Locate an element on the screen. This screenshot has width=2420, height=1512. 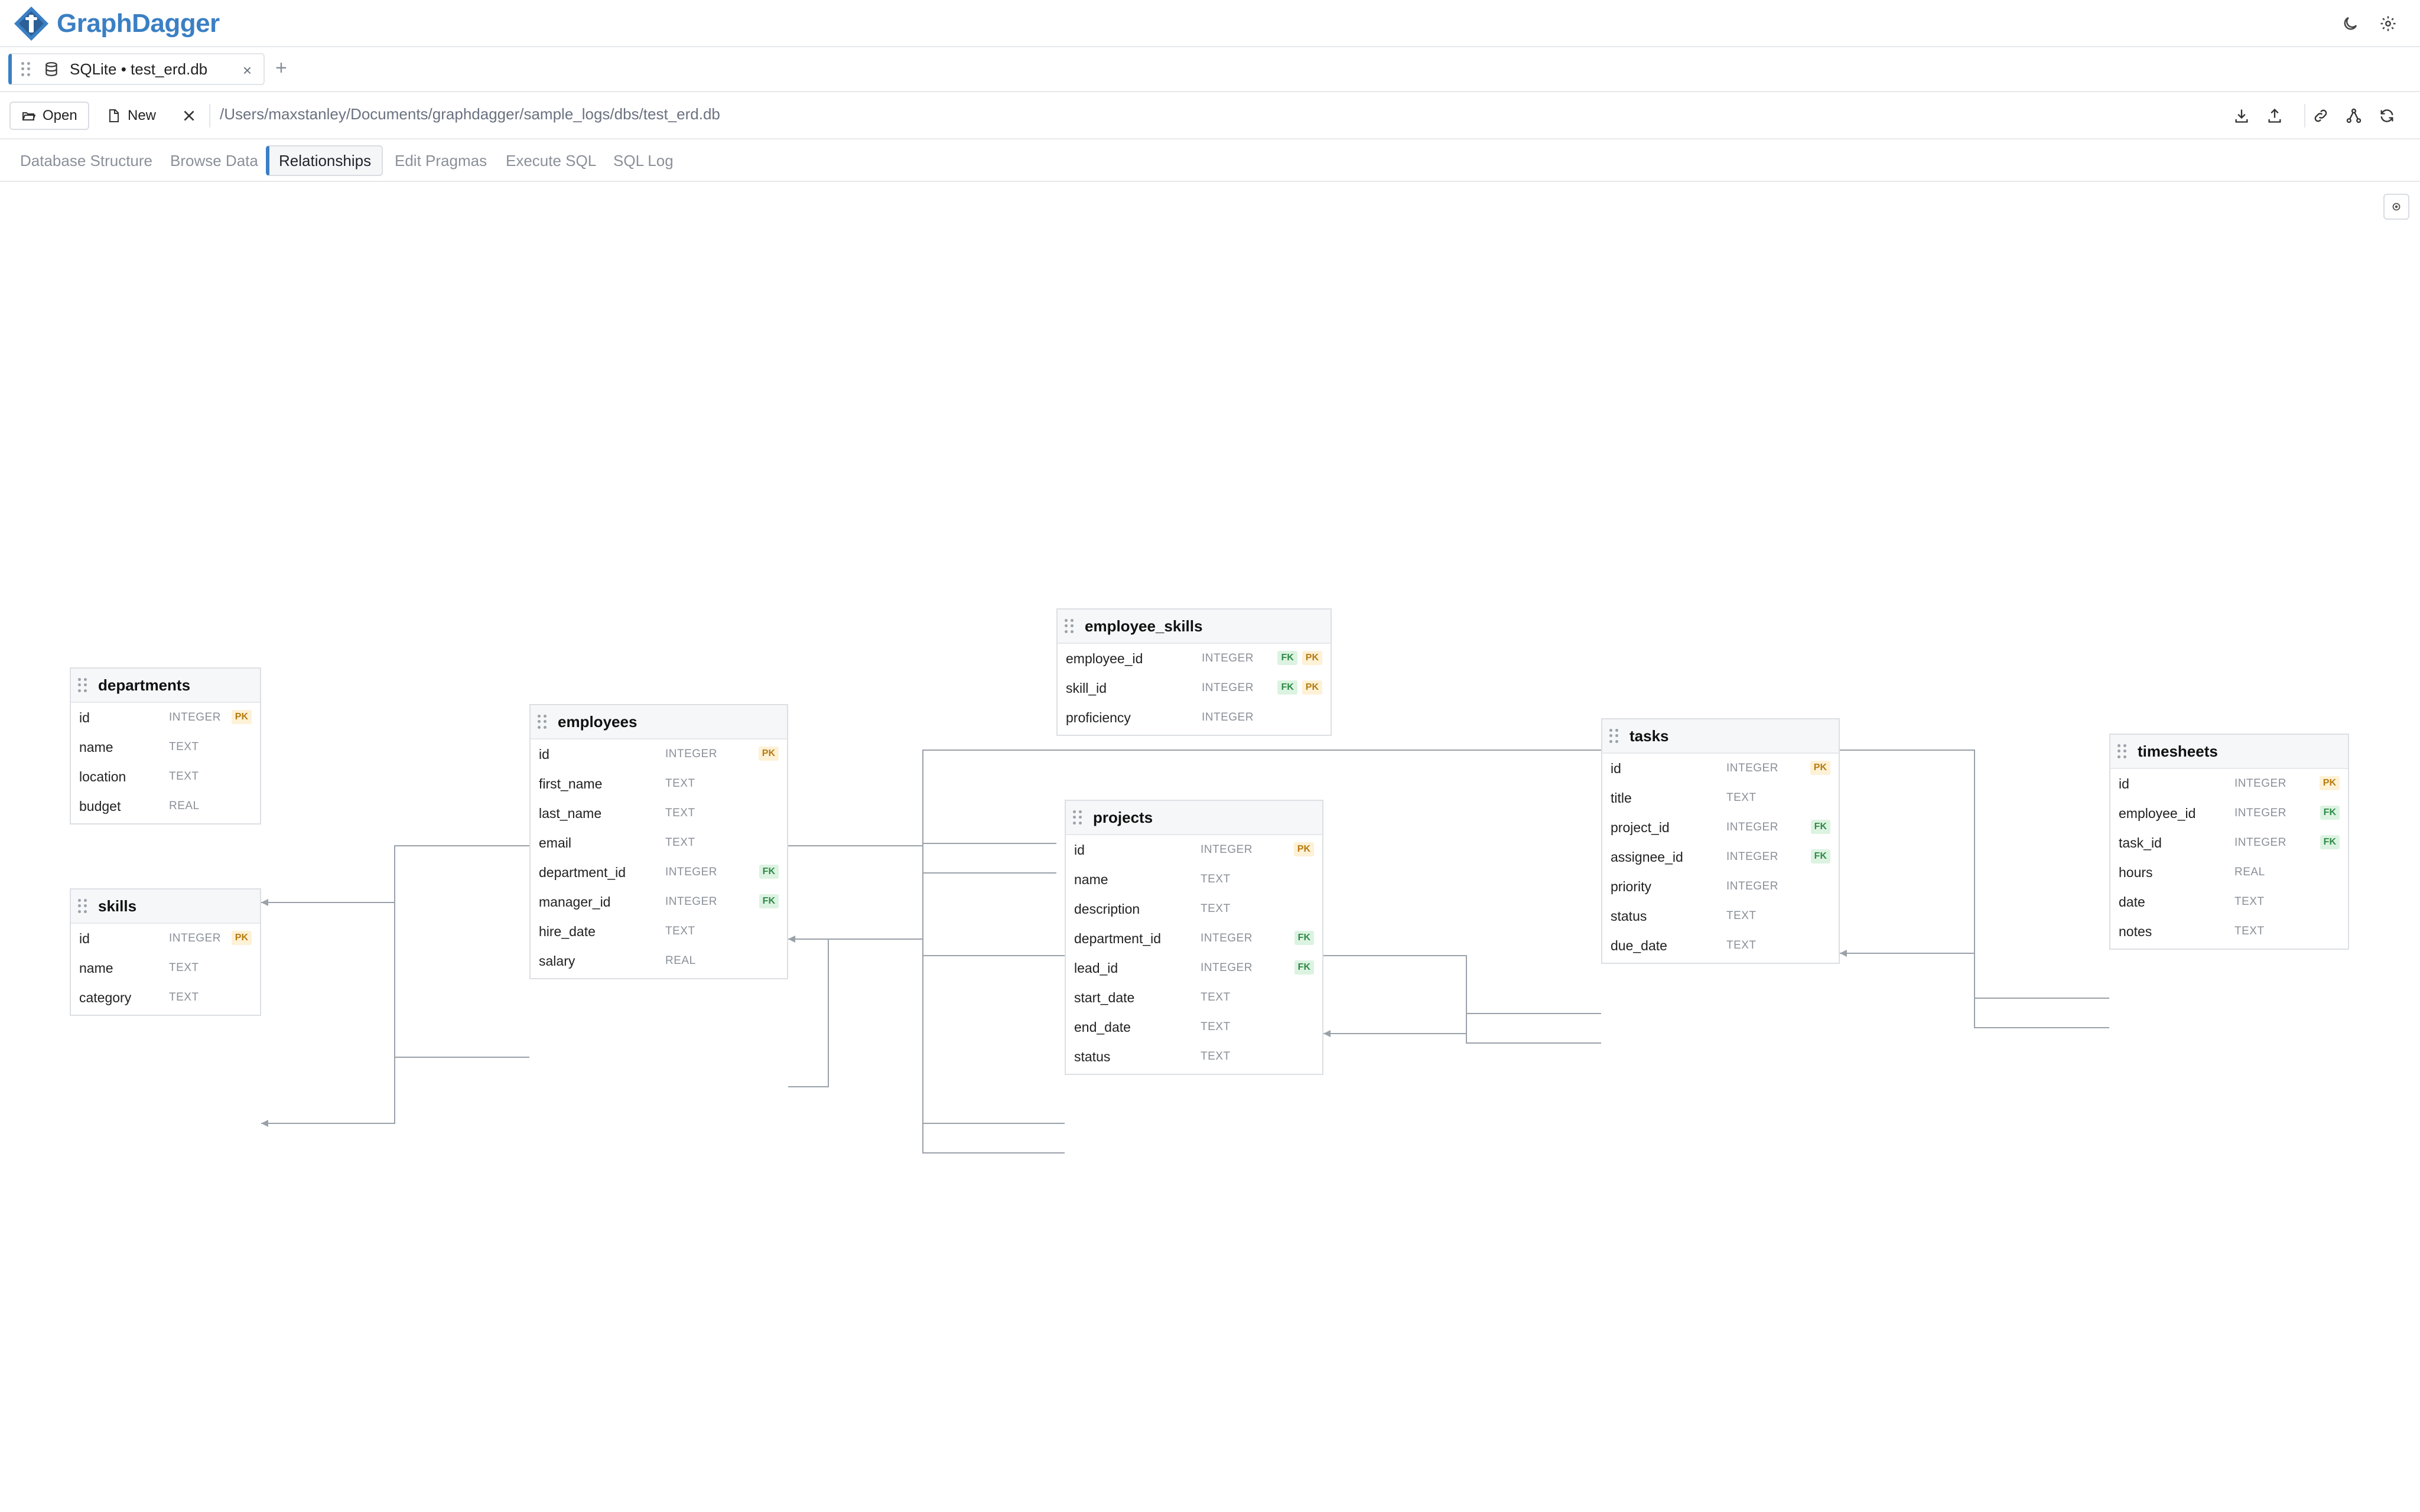
column-row: priority INTEGER is located at coordinates (1720, 886).